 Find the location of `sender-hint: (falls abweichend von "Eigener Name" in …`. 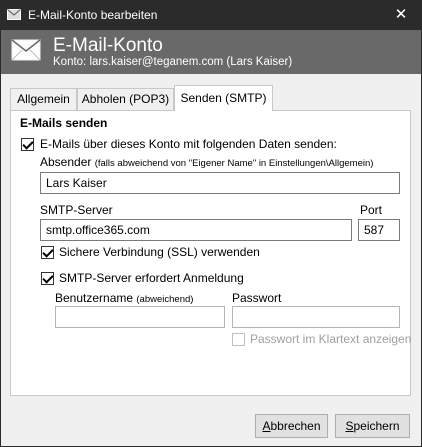

sender-hint: (falls abweichend von "Eigener Name" in … is located at coordinates (234, 163).